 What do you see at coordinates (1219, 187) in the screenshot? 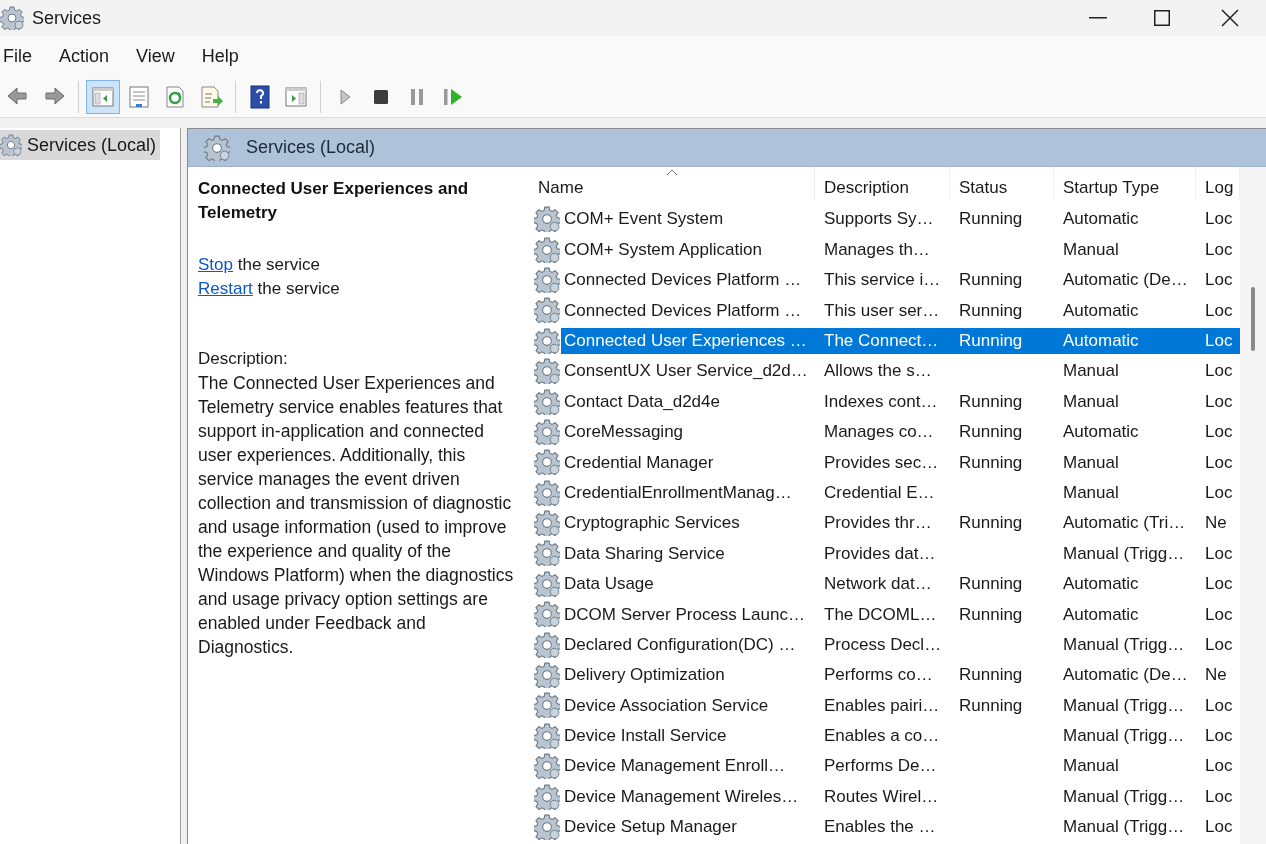
I see `column-header: Log` at bounding box center [1219, 187].